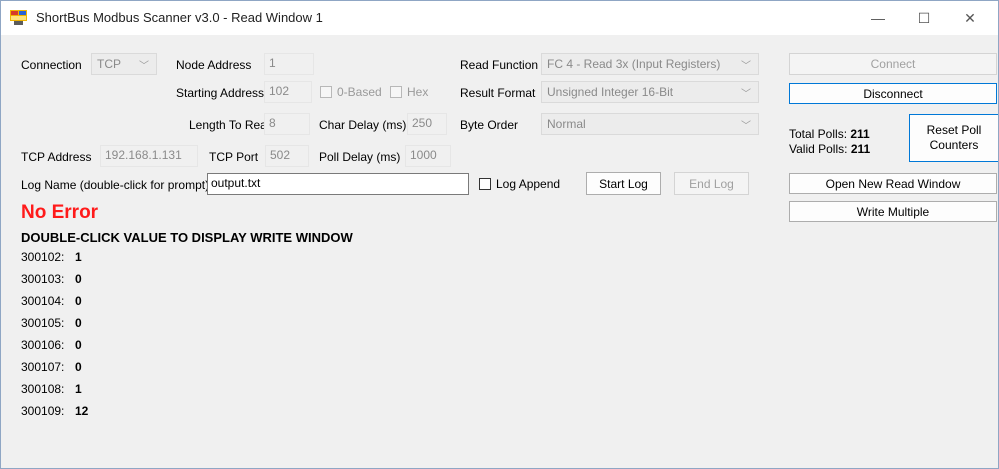 Image resolution: width=999 pixels, height=469 pixels. What do you see at coordinates (422, 123) in the screenshot?
I see `char-delay-value: 250` at bounding box center [422, 123].